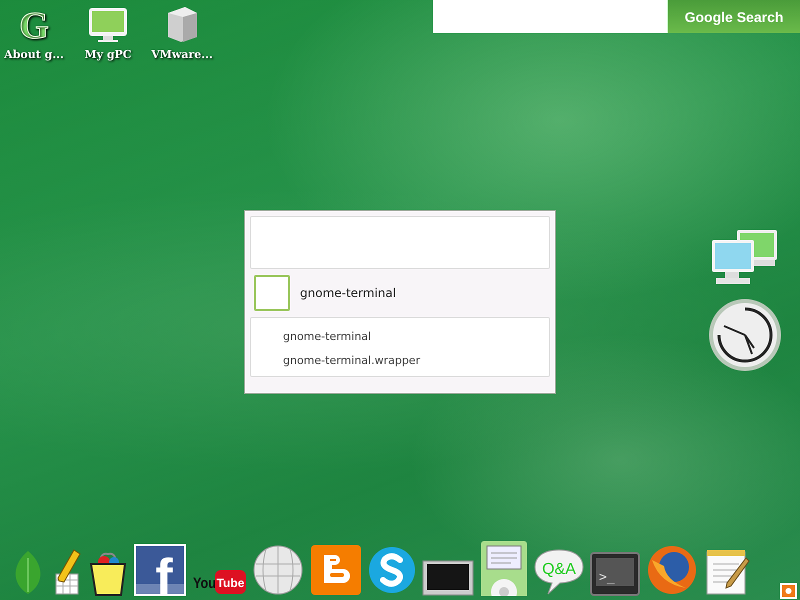 The image size is (800, 600). I want to click on media-player-icon, so click(504, 568).